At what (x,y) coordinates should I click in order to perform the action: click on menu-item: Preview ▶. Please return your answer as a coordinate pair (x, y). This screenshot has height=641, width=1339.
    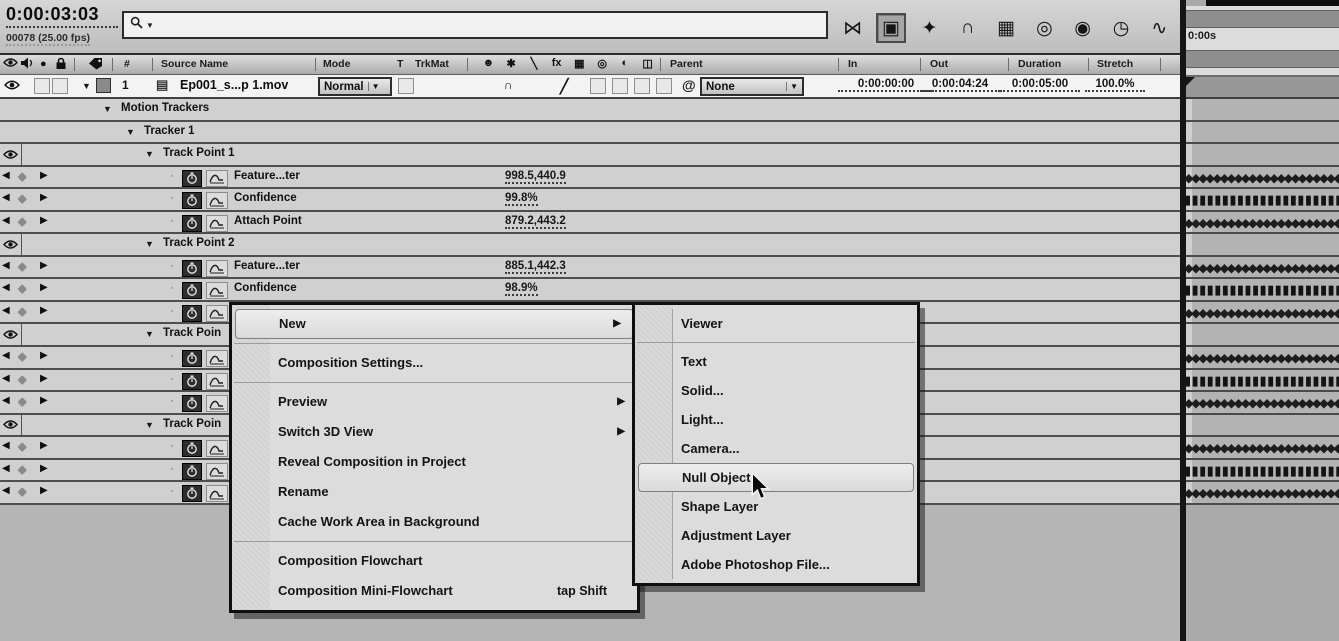
    Looking at the image, I should click on (434, 402).